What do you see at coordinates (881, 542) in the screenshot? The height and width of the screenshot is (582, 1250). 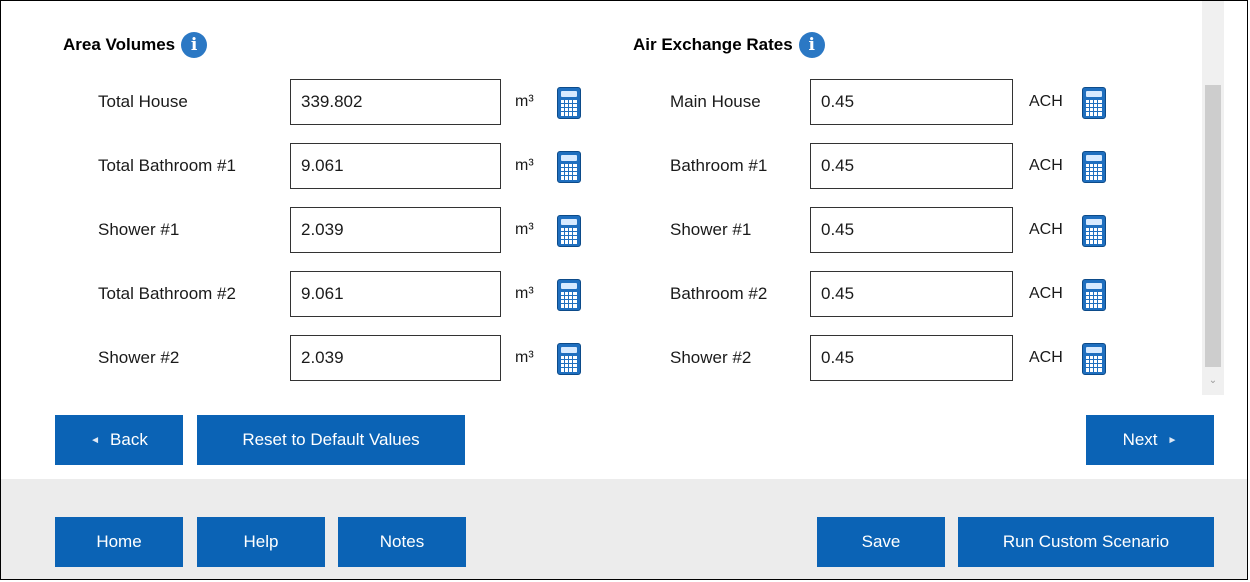 I see `save-button: Save` at bounding box center [881, 542].